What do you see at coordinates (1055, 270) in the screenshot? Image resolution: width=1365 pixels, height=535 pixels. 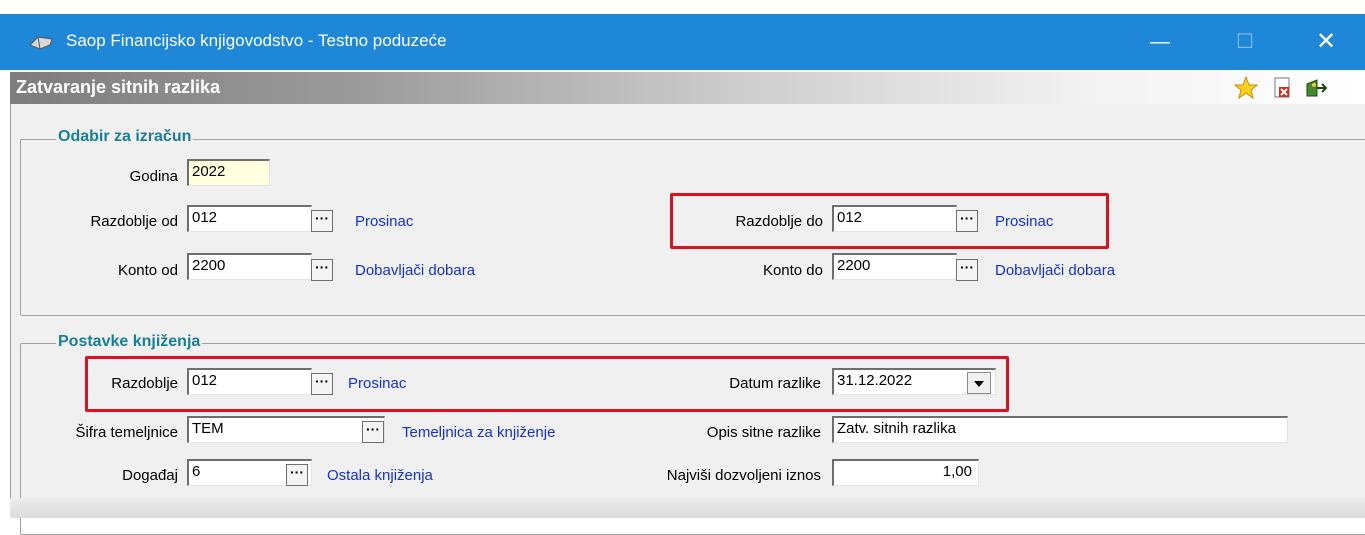 I see `konto-do-desc: Dobavljači dobara` at bounding box center [1055, 270].